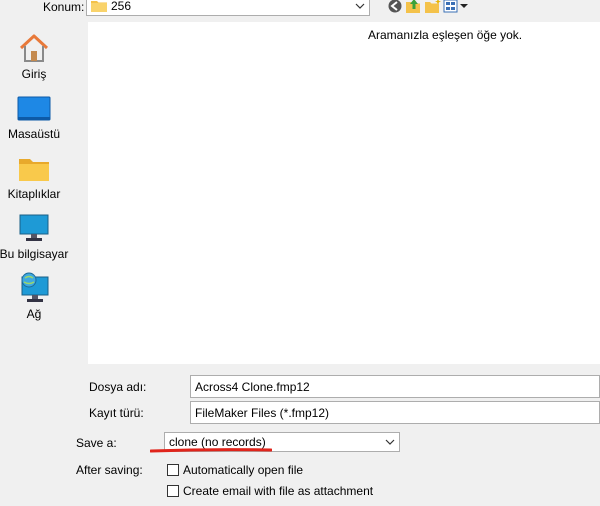 This screenshot has height=506, width=600. What do you see at coordinates (433, 7) in the screenshot?
I see `new-folder-icon` at bounding box center [433, 7].